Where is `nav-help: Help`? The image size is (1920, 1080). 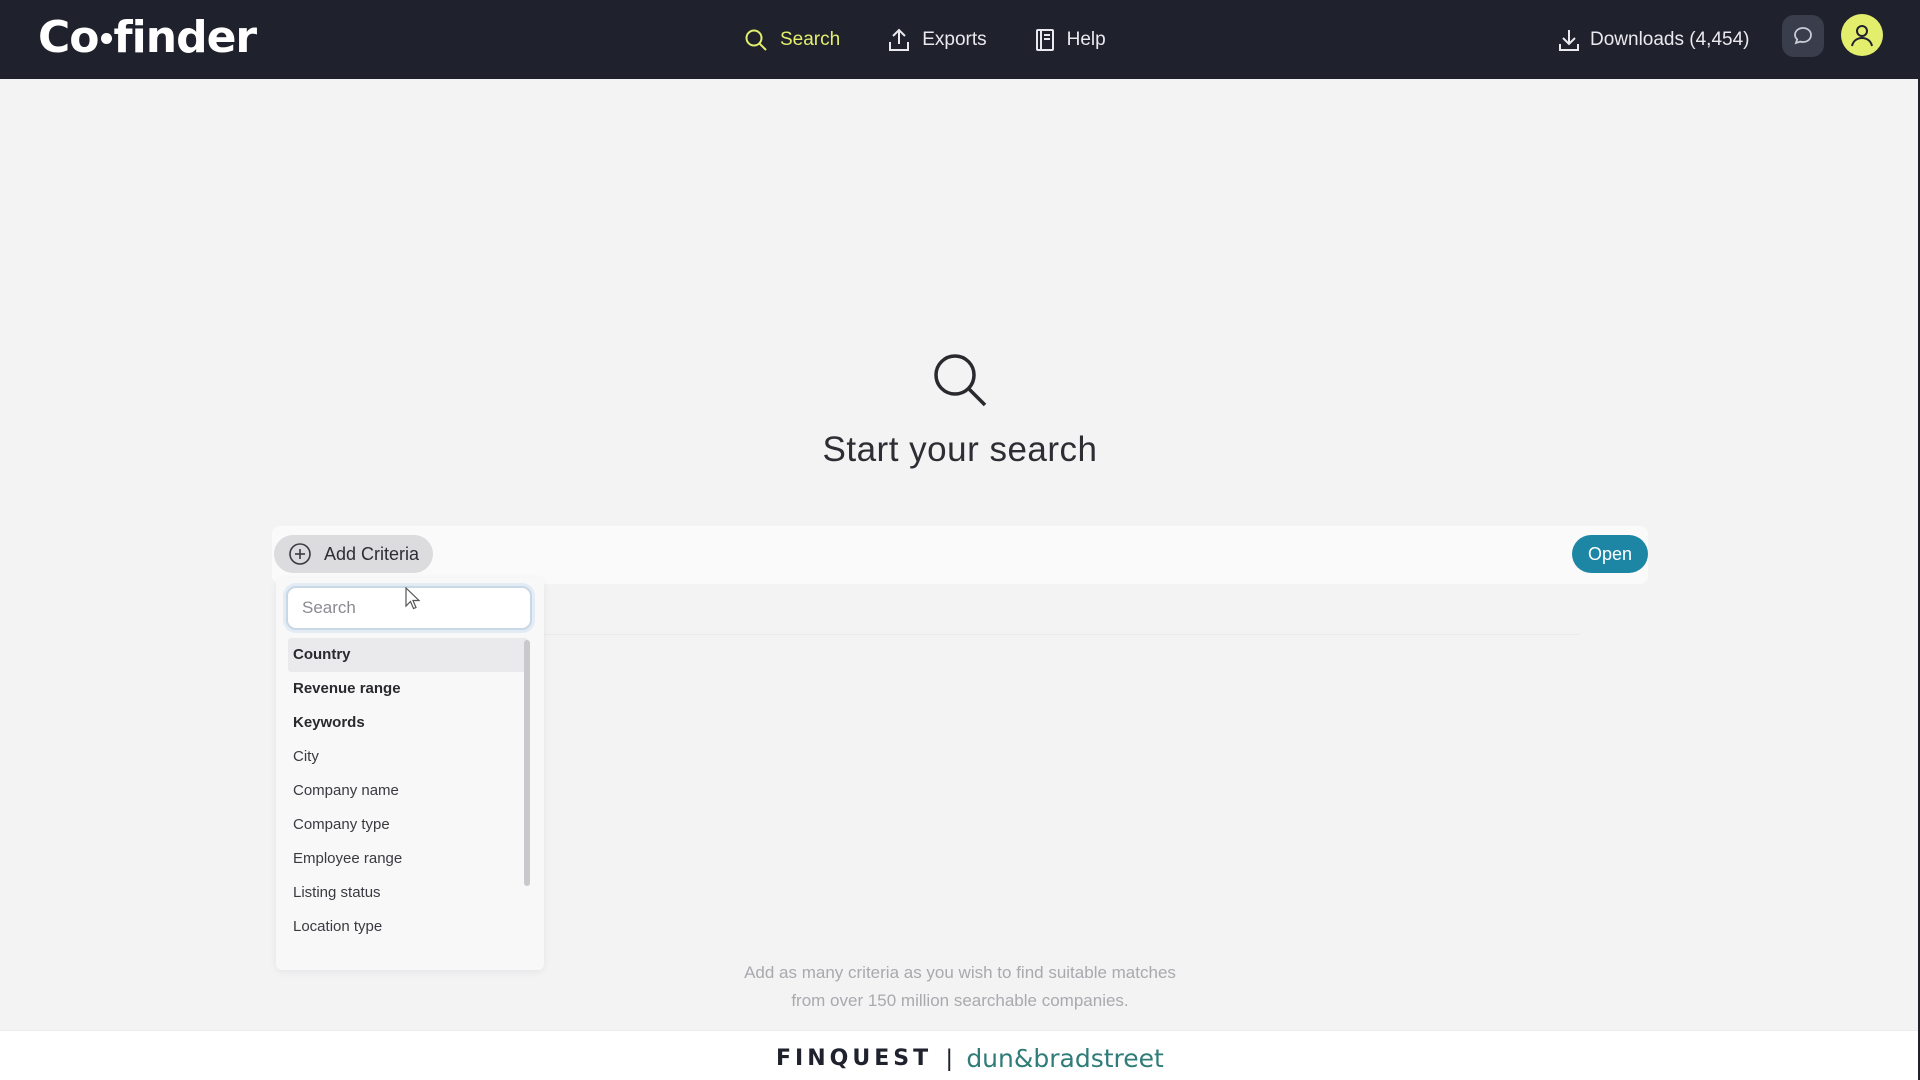 nav-help: Help is located at coordinates (1070, 39).